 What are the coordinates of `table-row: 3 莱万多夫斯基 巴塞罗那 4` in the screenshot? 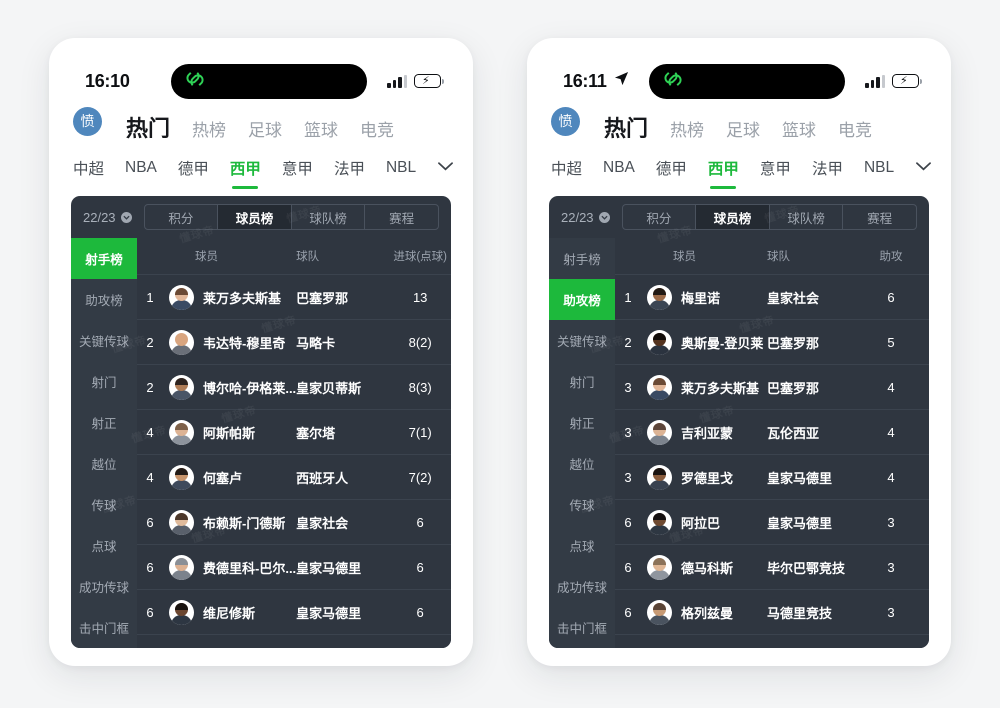 It's located at (772, 387).